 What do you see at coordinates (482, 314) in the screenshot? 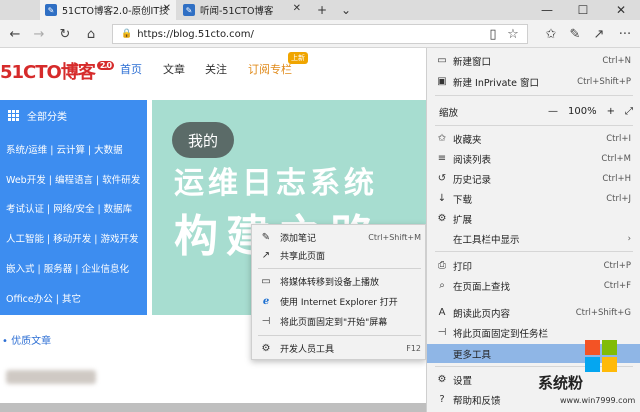
I see `menu-label: 朗读此页内容` at bounding box center [482, 314].